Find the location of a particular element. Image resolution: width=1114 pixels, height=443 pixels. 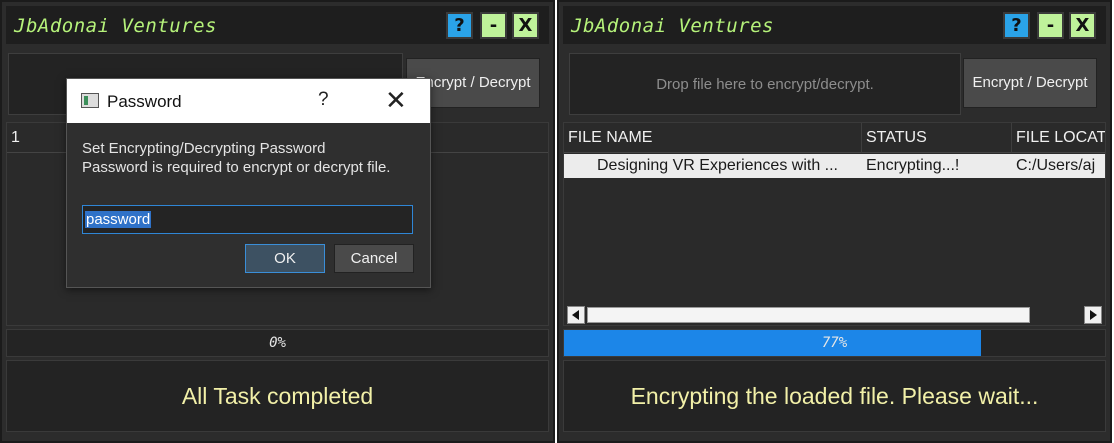

password-input-value: password is located at coordinates (118, 219).